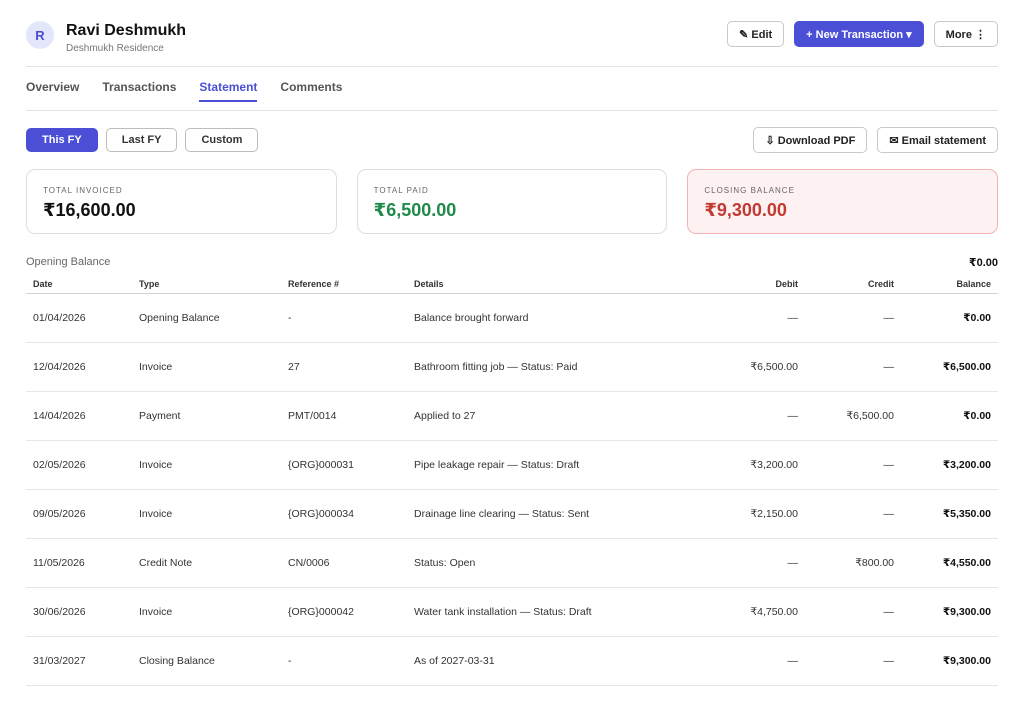 Image resolution: width=1024 pixels, height=704 pixels. What do you see at coordinates (542, 416) in the screenshot?
I see `row-details: Applied to 27` at bounding box center [542, 416].